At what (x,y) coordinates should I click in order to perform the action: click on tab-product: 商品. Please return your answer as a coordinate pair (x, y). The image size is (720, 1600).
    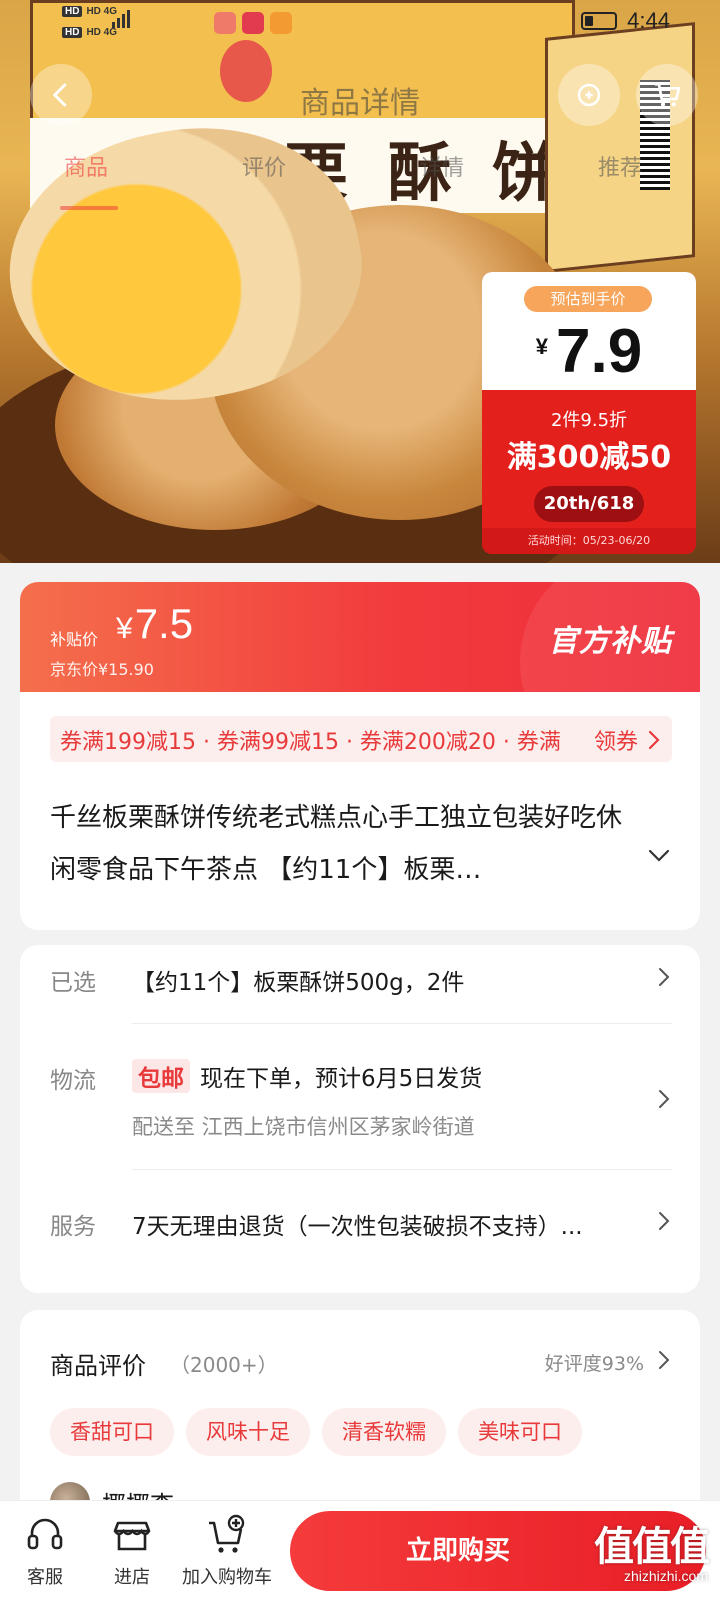
    Looking at the image, I should click on (86, 166).